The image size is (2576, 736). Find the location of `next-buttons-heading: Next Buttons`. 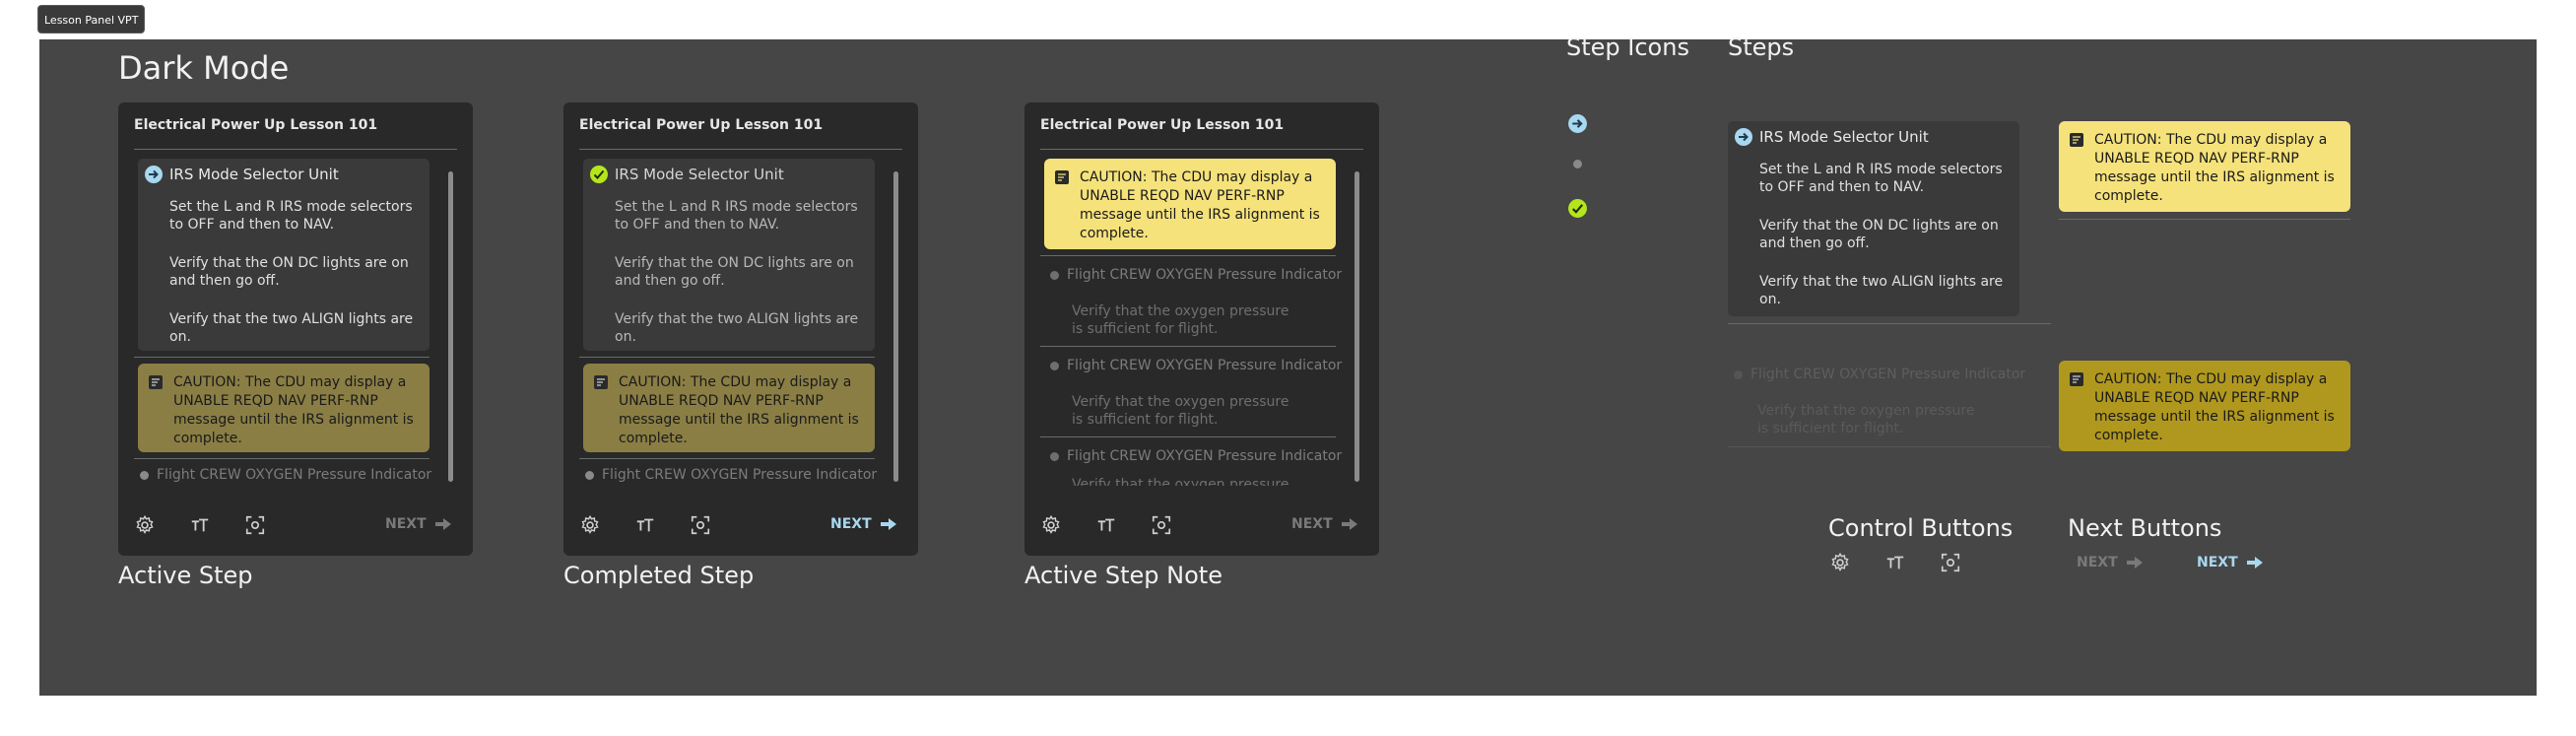

next-buttons-heading: Next Buttons is located at coordinates (2145, 528).